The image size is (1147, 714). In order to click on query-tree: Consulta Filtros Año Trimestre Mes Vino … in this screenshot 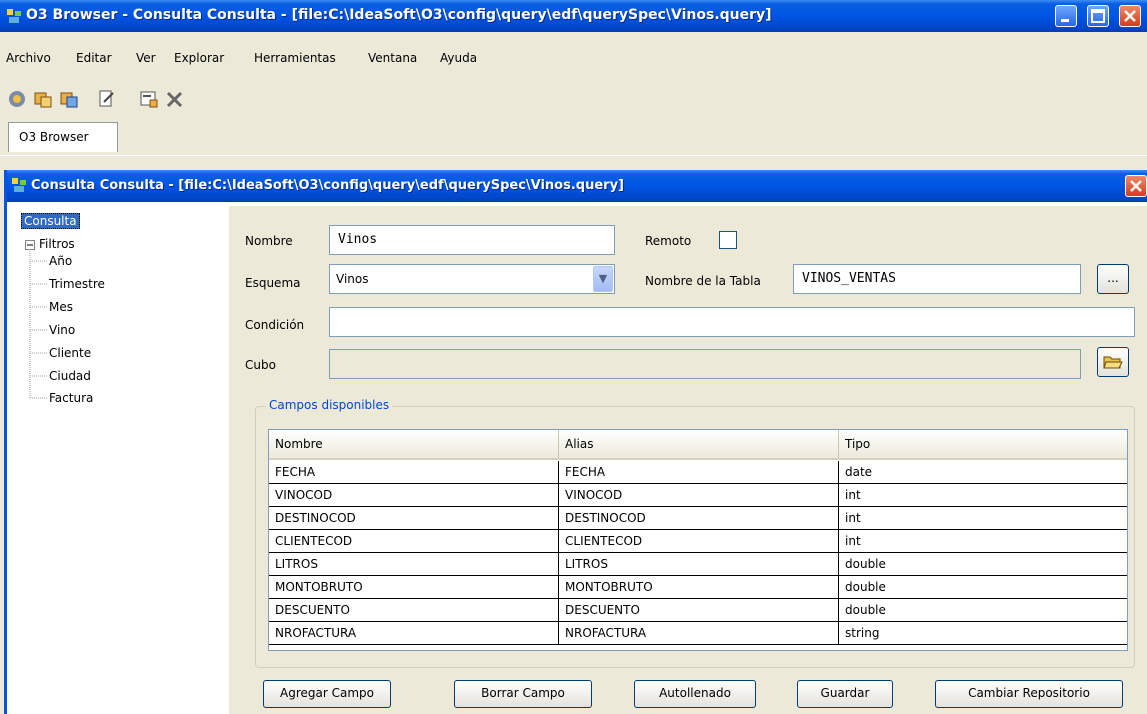, I will do `click(120, 460)`.